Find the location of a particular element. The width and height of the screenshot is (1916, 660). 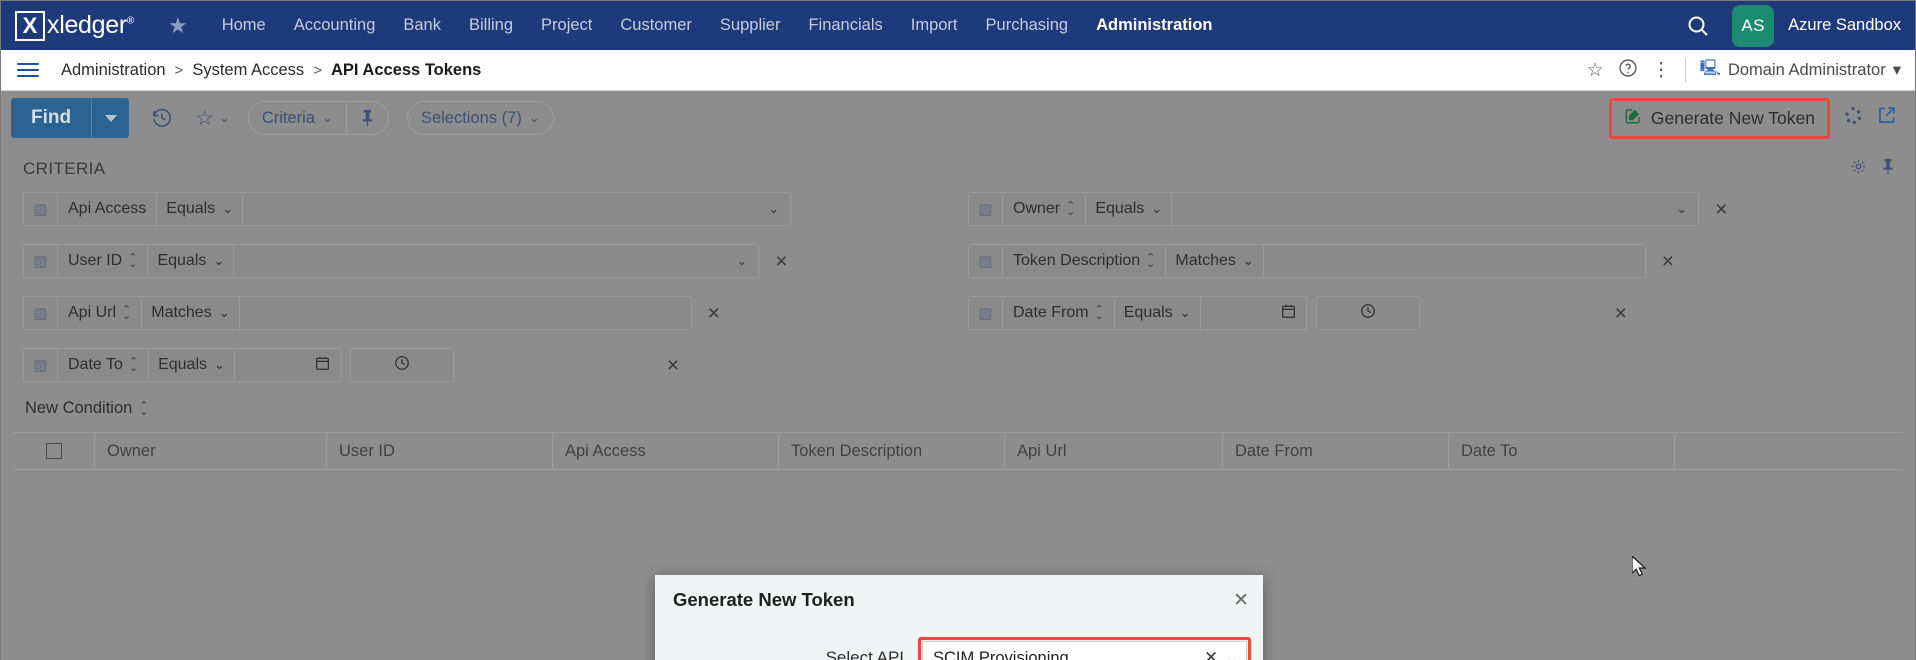

criteria-remove-date-from: × is located at coordinates (1621, 313).